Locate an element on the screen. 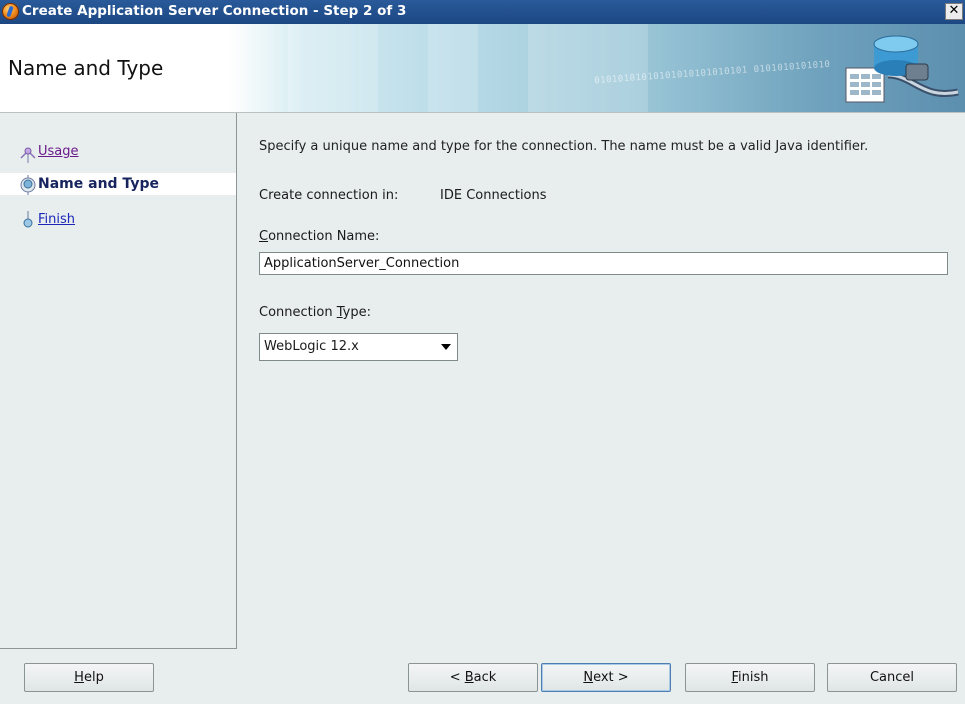  mnemonic: C is located at coordinates (264, 236).